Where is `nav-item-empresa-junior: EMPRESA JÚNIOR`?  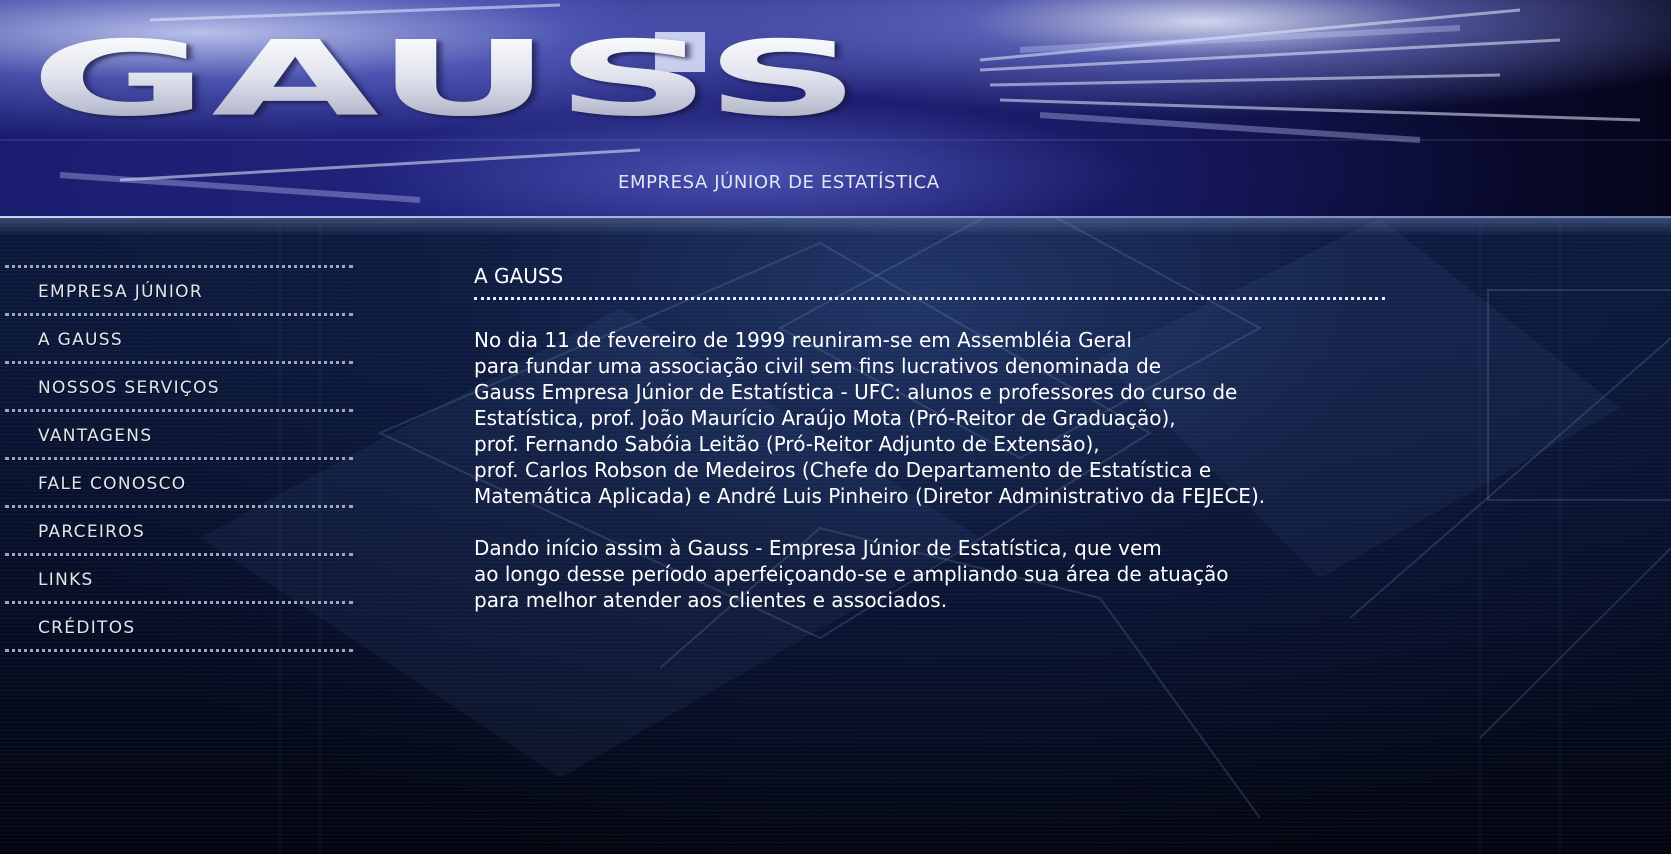 nav-item-empresa-junior: EMPRESA JÚNIOR is located at coordinates (179, 290).